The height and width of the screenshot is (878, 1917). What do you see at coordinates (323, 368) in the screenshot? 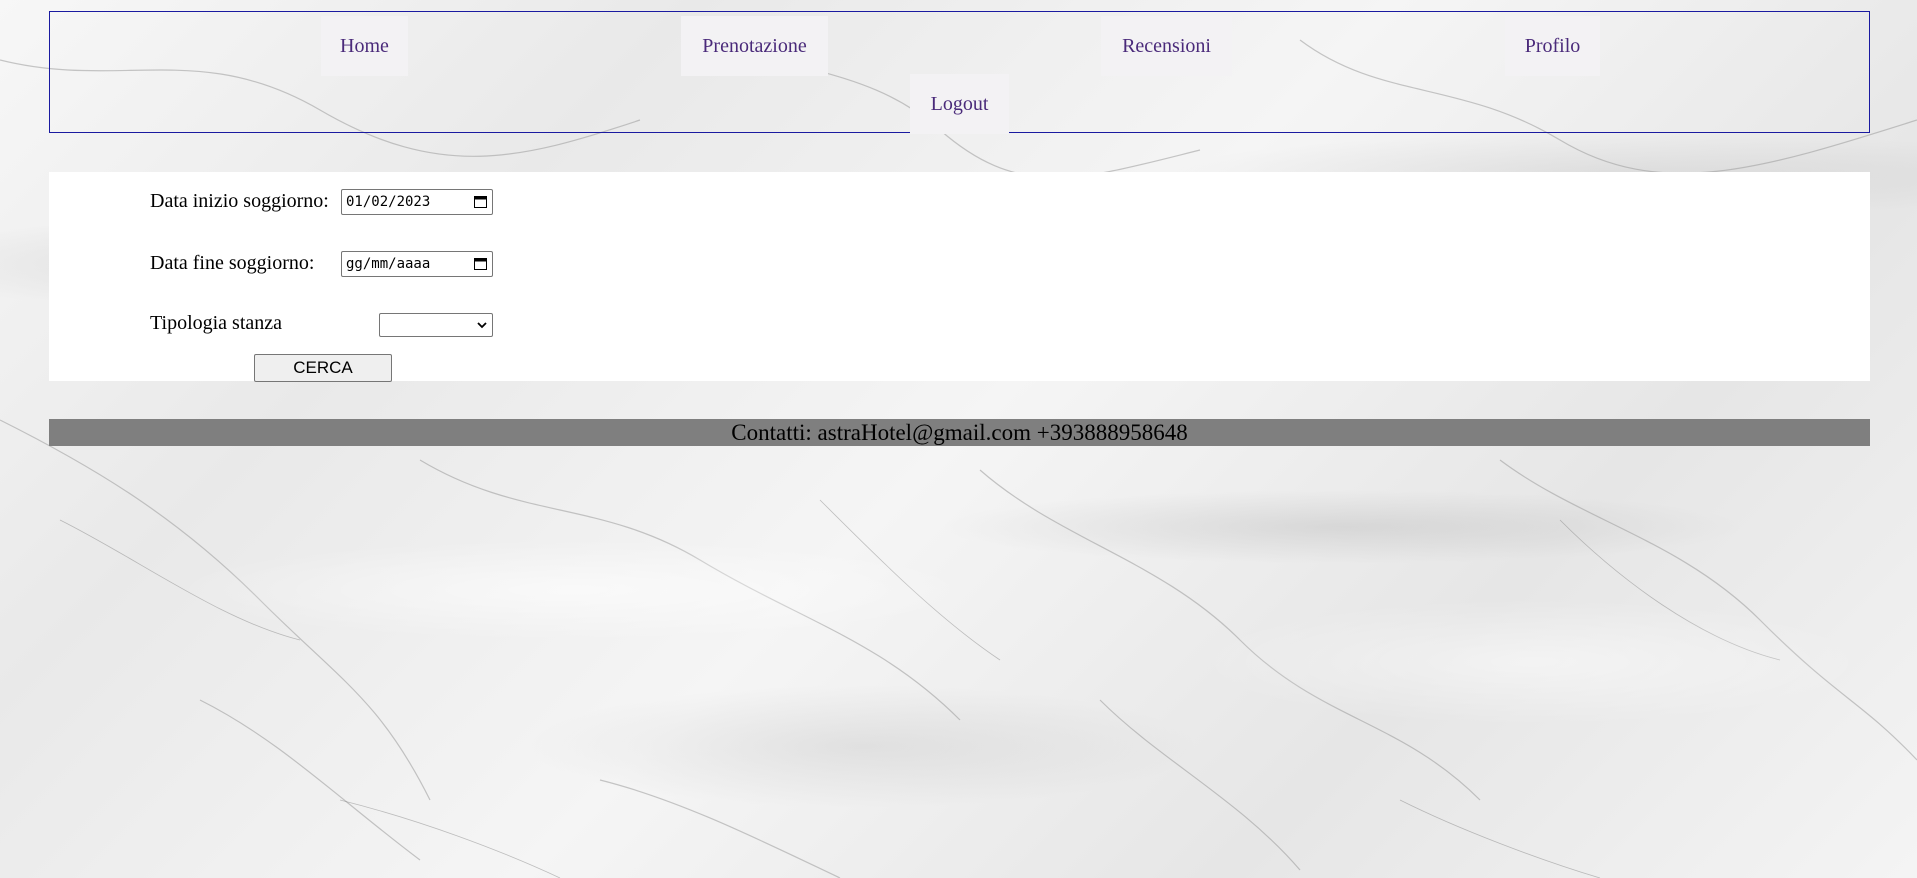
I see `search-button: CERCA` at bounding box center [323, 368].